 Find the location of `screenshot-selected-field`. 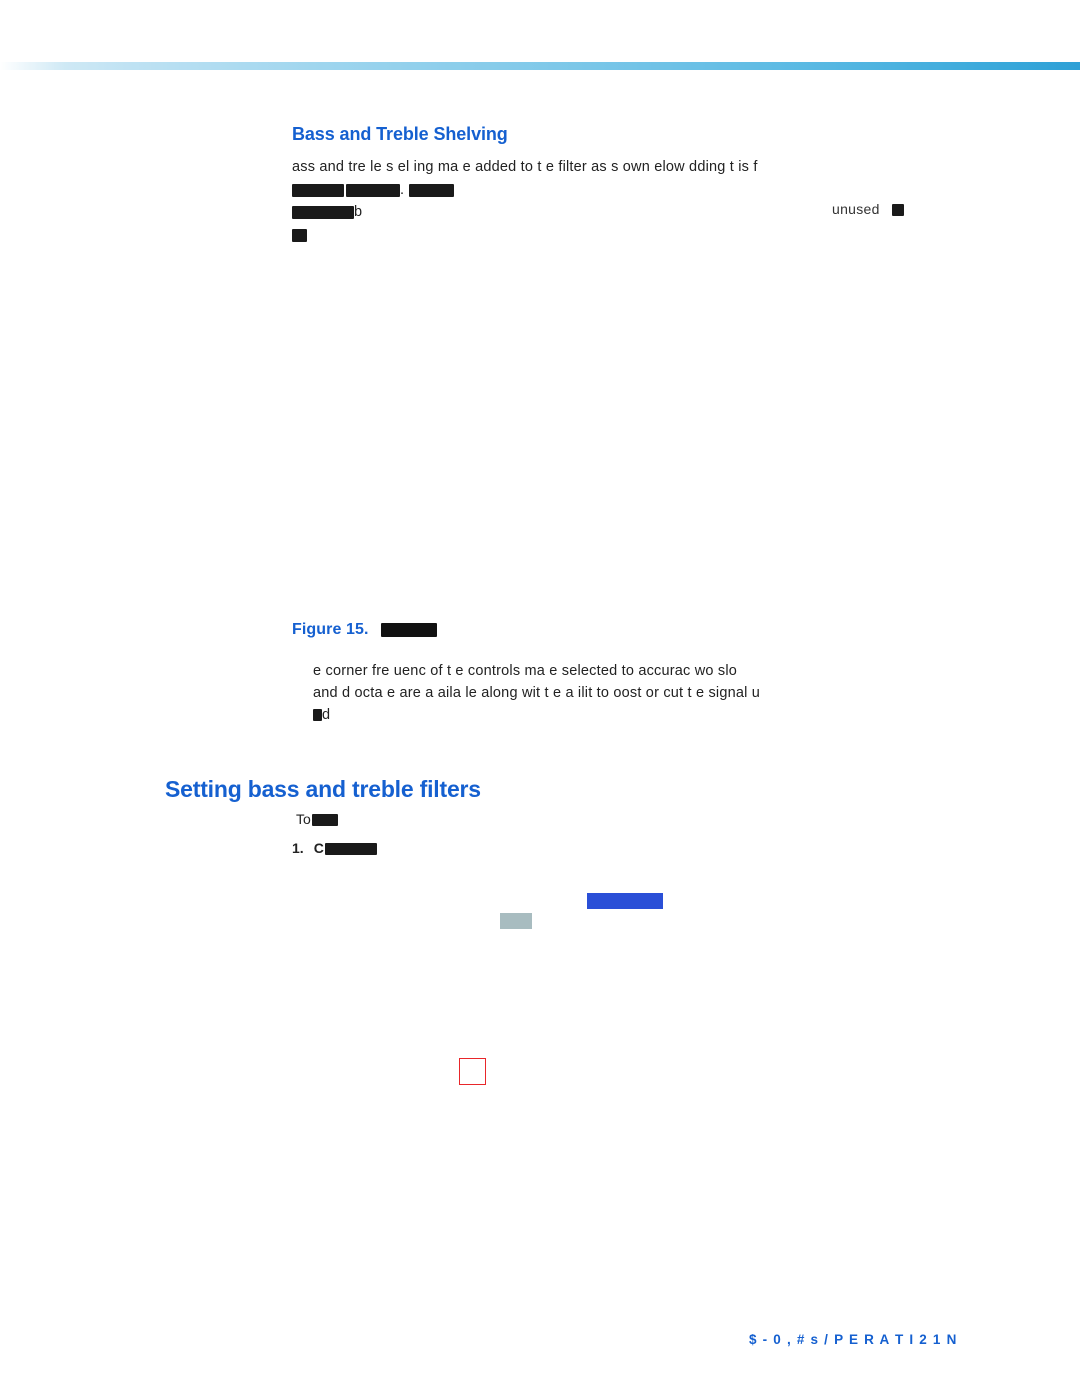

screenshot-selected-field is located at coordinates (625, 901).